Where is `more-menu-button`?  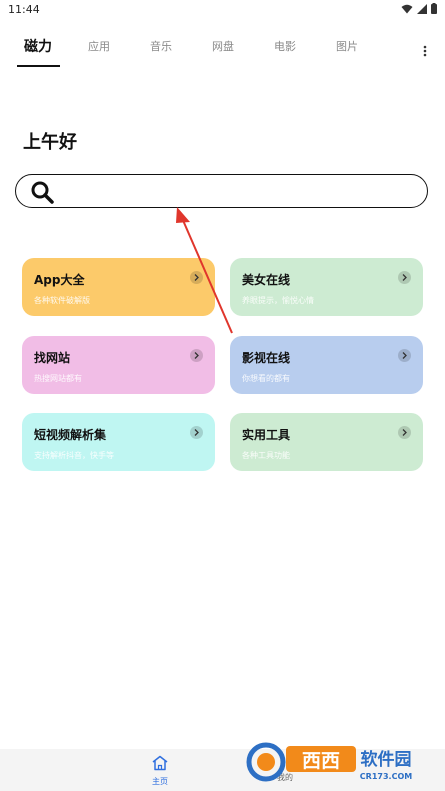 more-menu-button is located at coordinates (425, 51).